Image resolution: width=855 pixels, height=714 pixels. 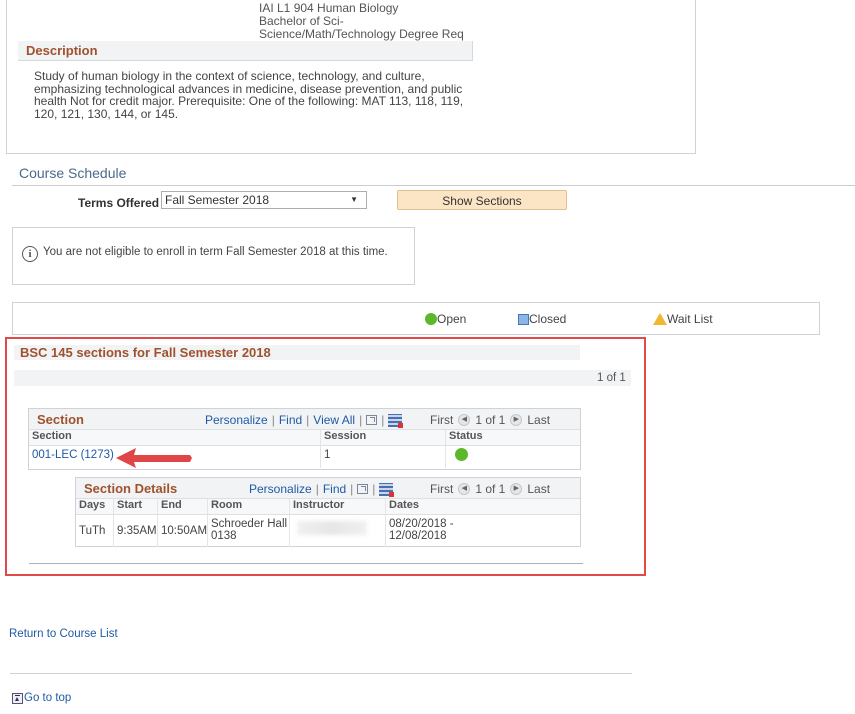 What do you see at coordinates (131, 488) in the screenshot?
I see `section-details-title: Section Details` at bounding box center [131, 488].